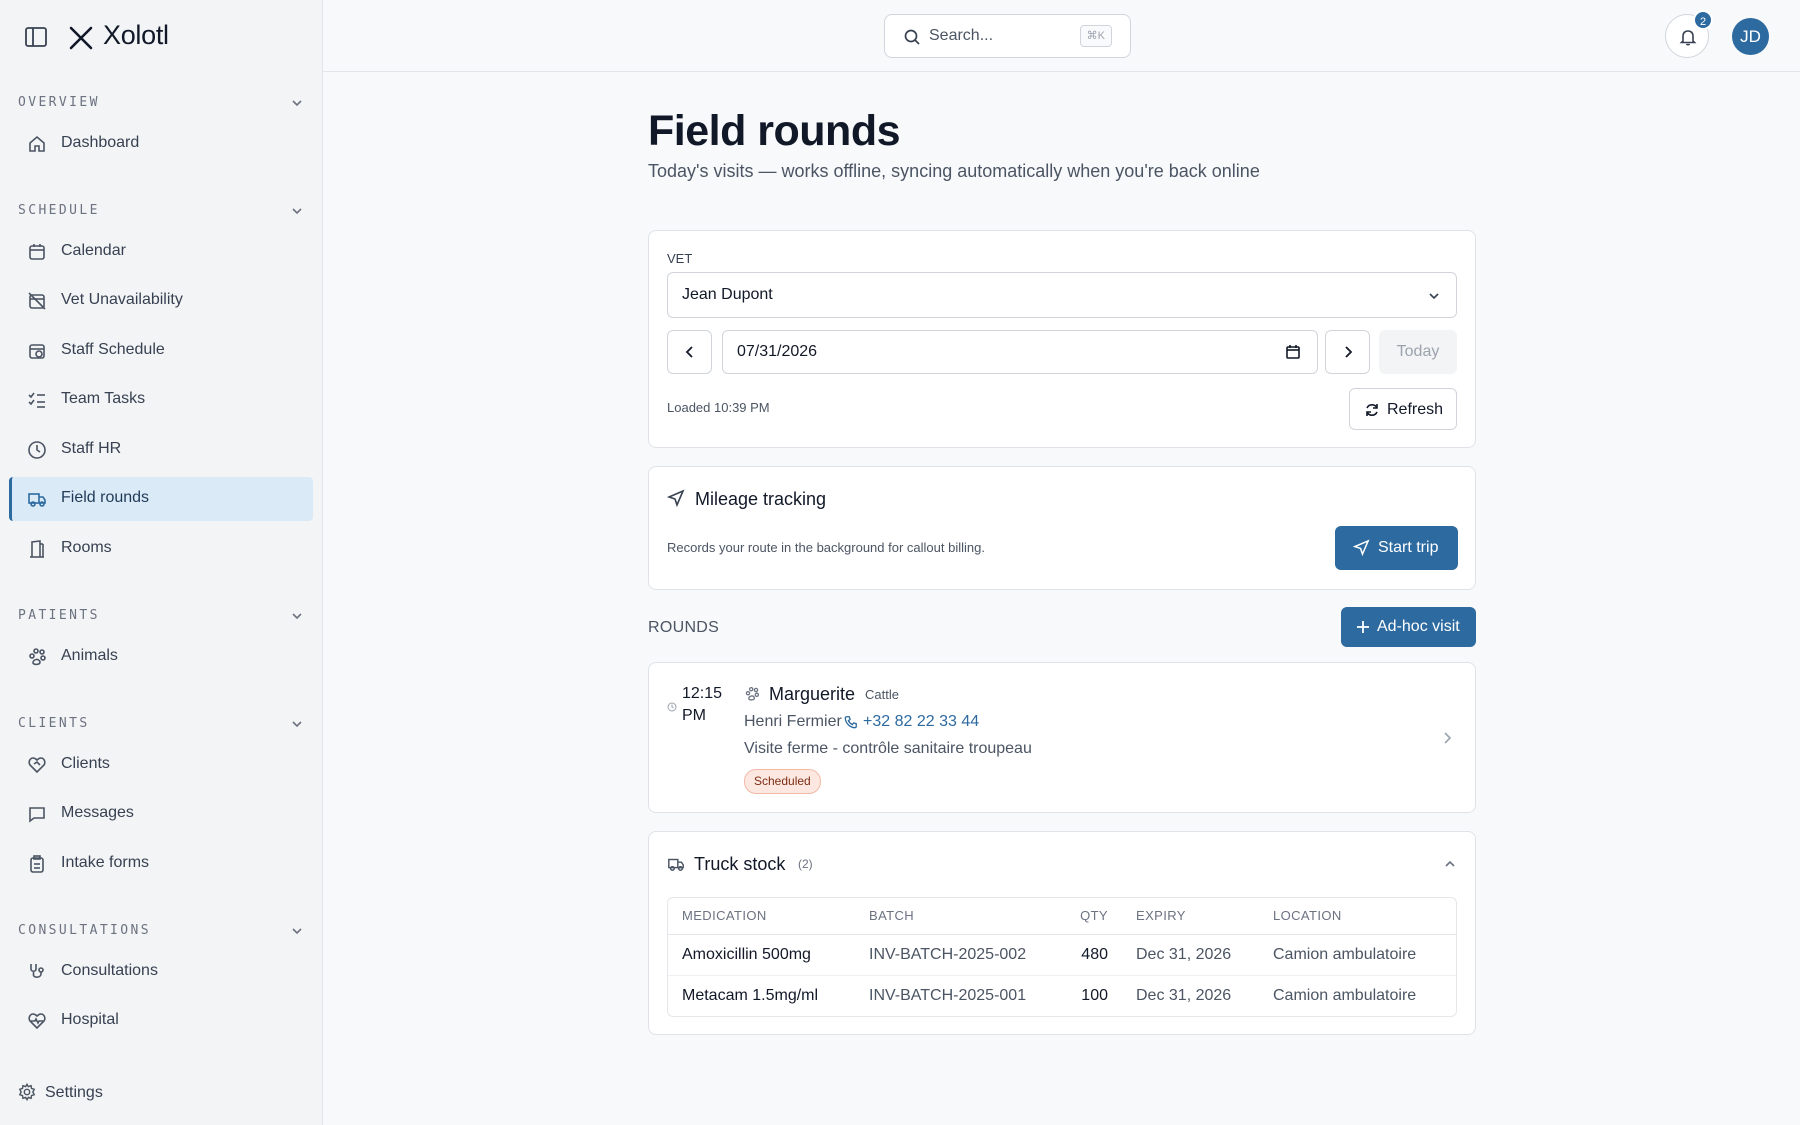 The height and width of the screenshot is (1125, 1800). Describe the element at coordinates (113, 349) in the screenshot. I see `sidebar-item-label: Staff Schedule` at that location.